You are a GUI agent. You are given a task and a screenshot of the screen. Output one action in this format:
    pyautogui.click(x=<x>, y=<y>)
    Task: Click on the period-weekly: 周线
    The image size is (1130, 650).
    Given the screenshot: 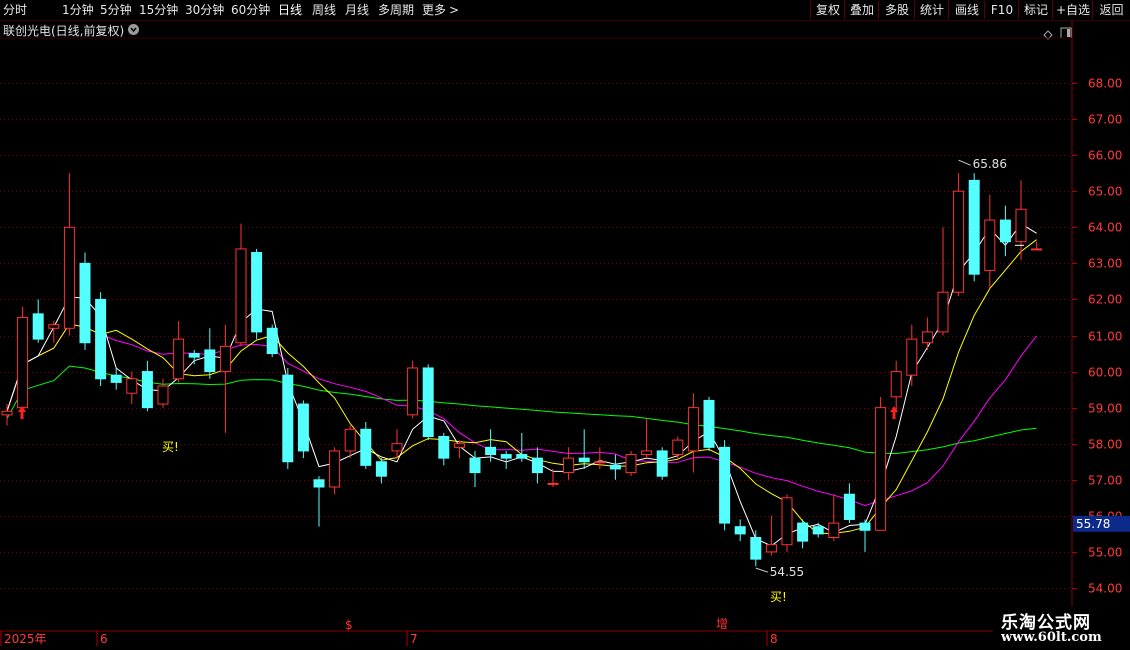 What is the action you would take?
    pyautogui.click(x=324, y=10)
    